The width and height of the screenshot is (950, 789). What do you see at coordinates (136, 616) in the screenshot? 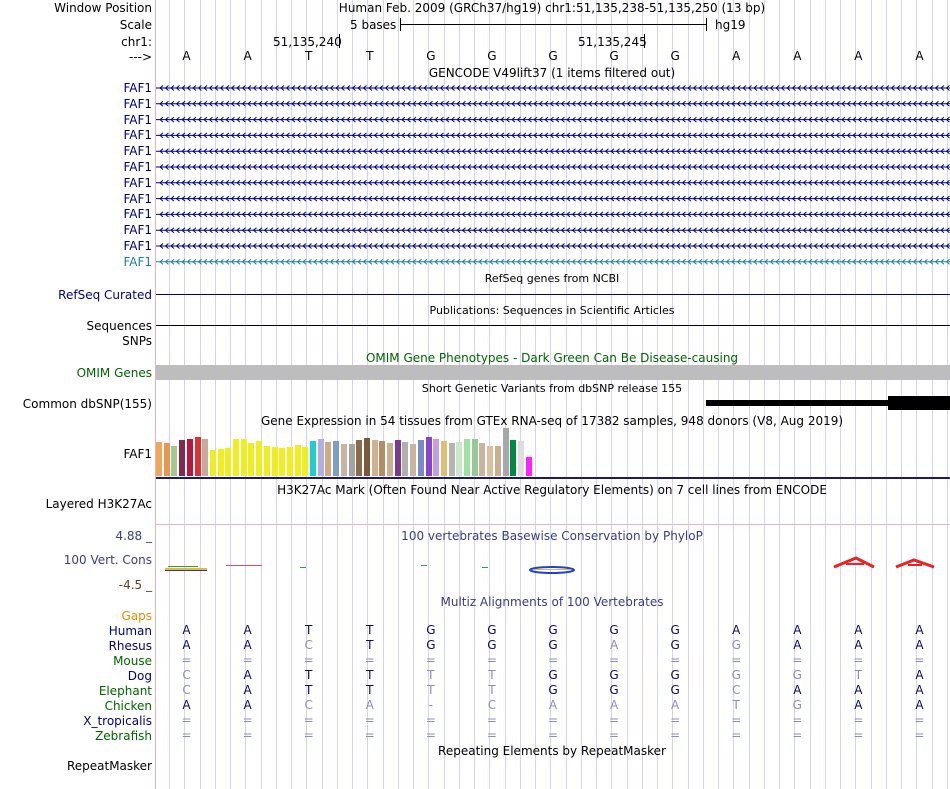
I see `gaps-label: Gaps` at bounding box center [136, 616].